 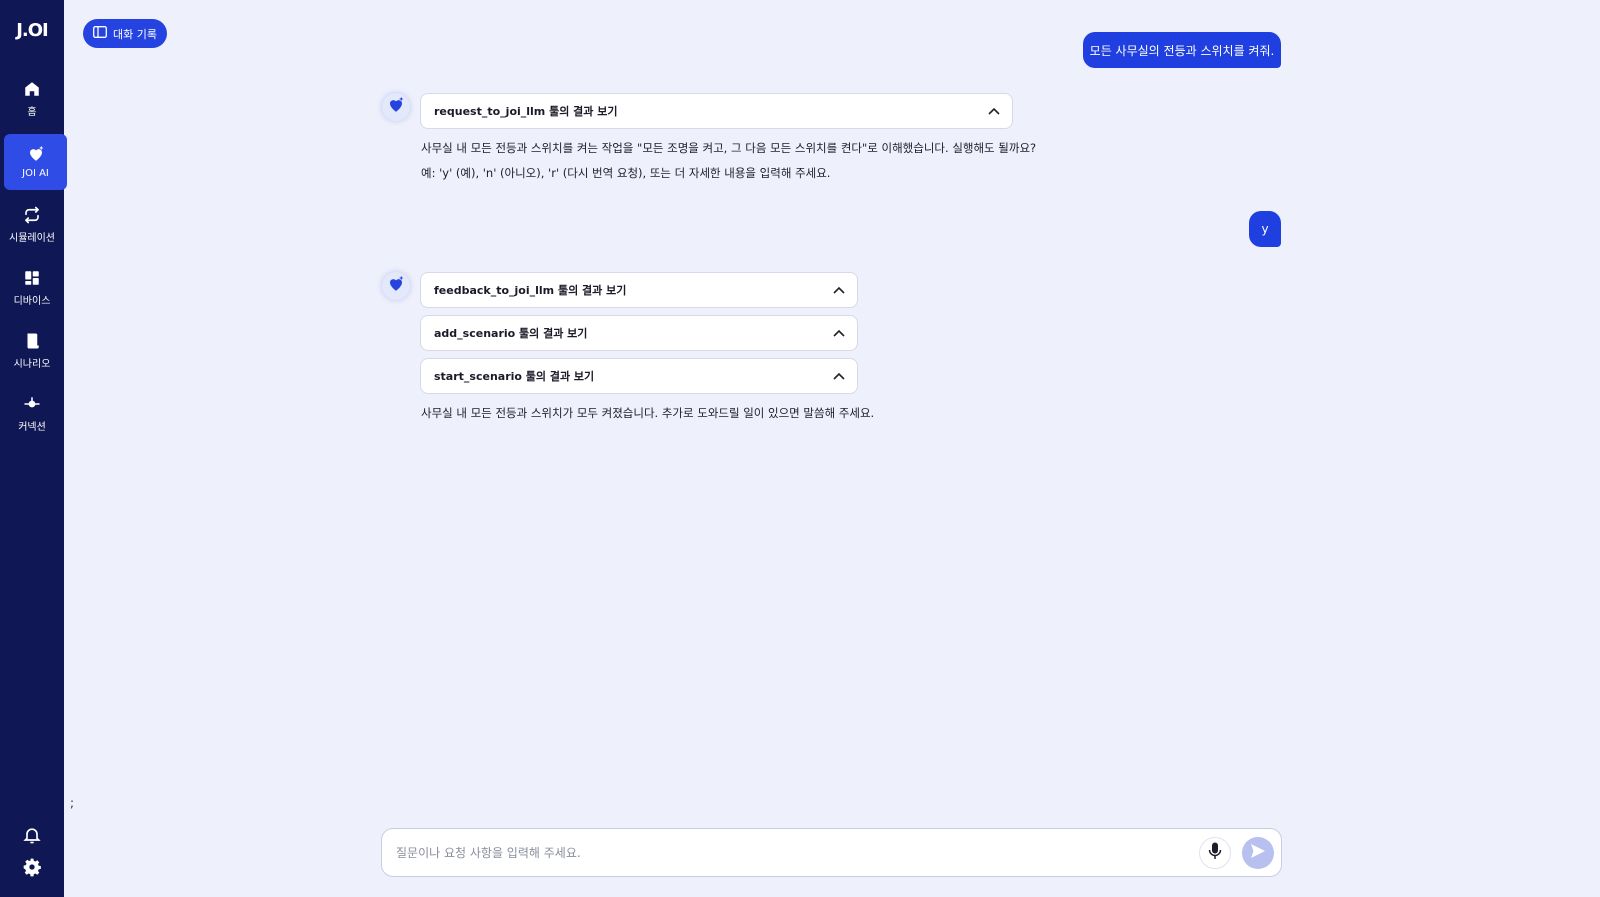 I want to click on voice-input-button, so click(x=1215, y=853).